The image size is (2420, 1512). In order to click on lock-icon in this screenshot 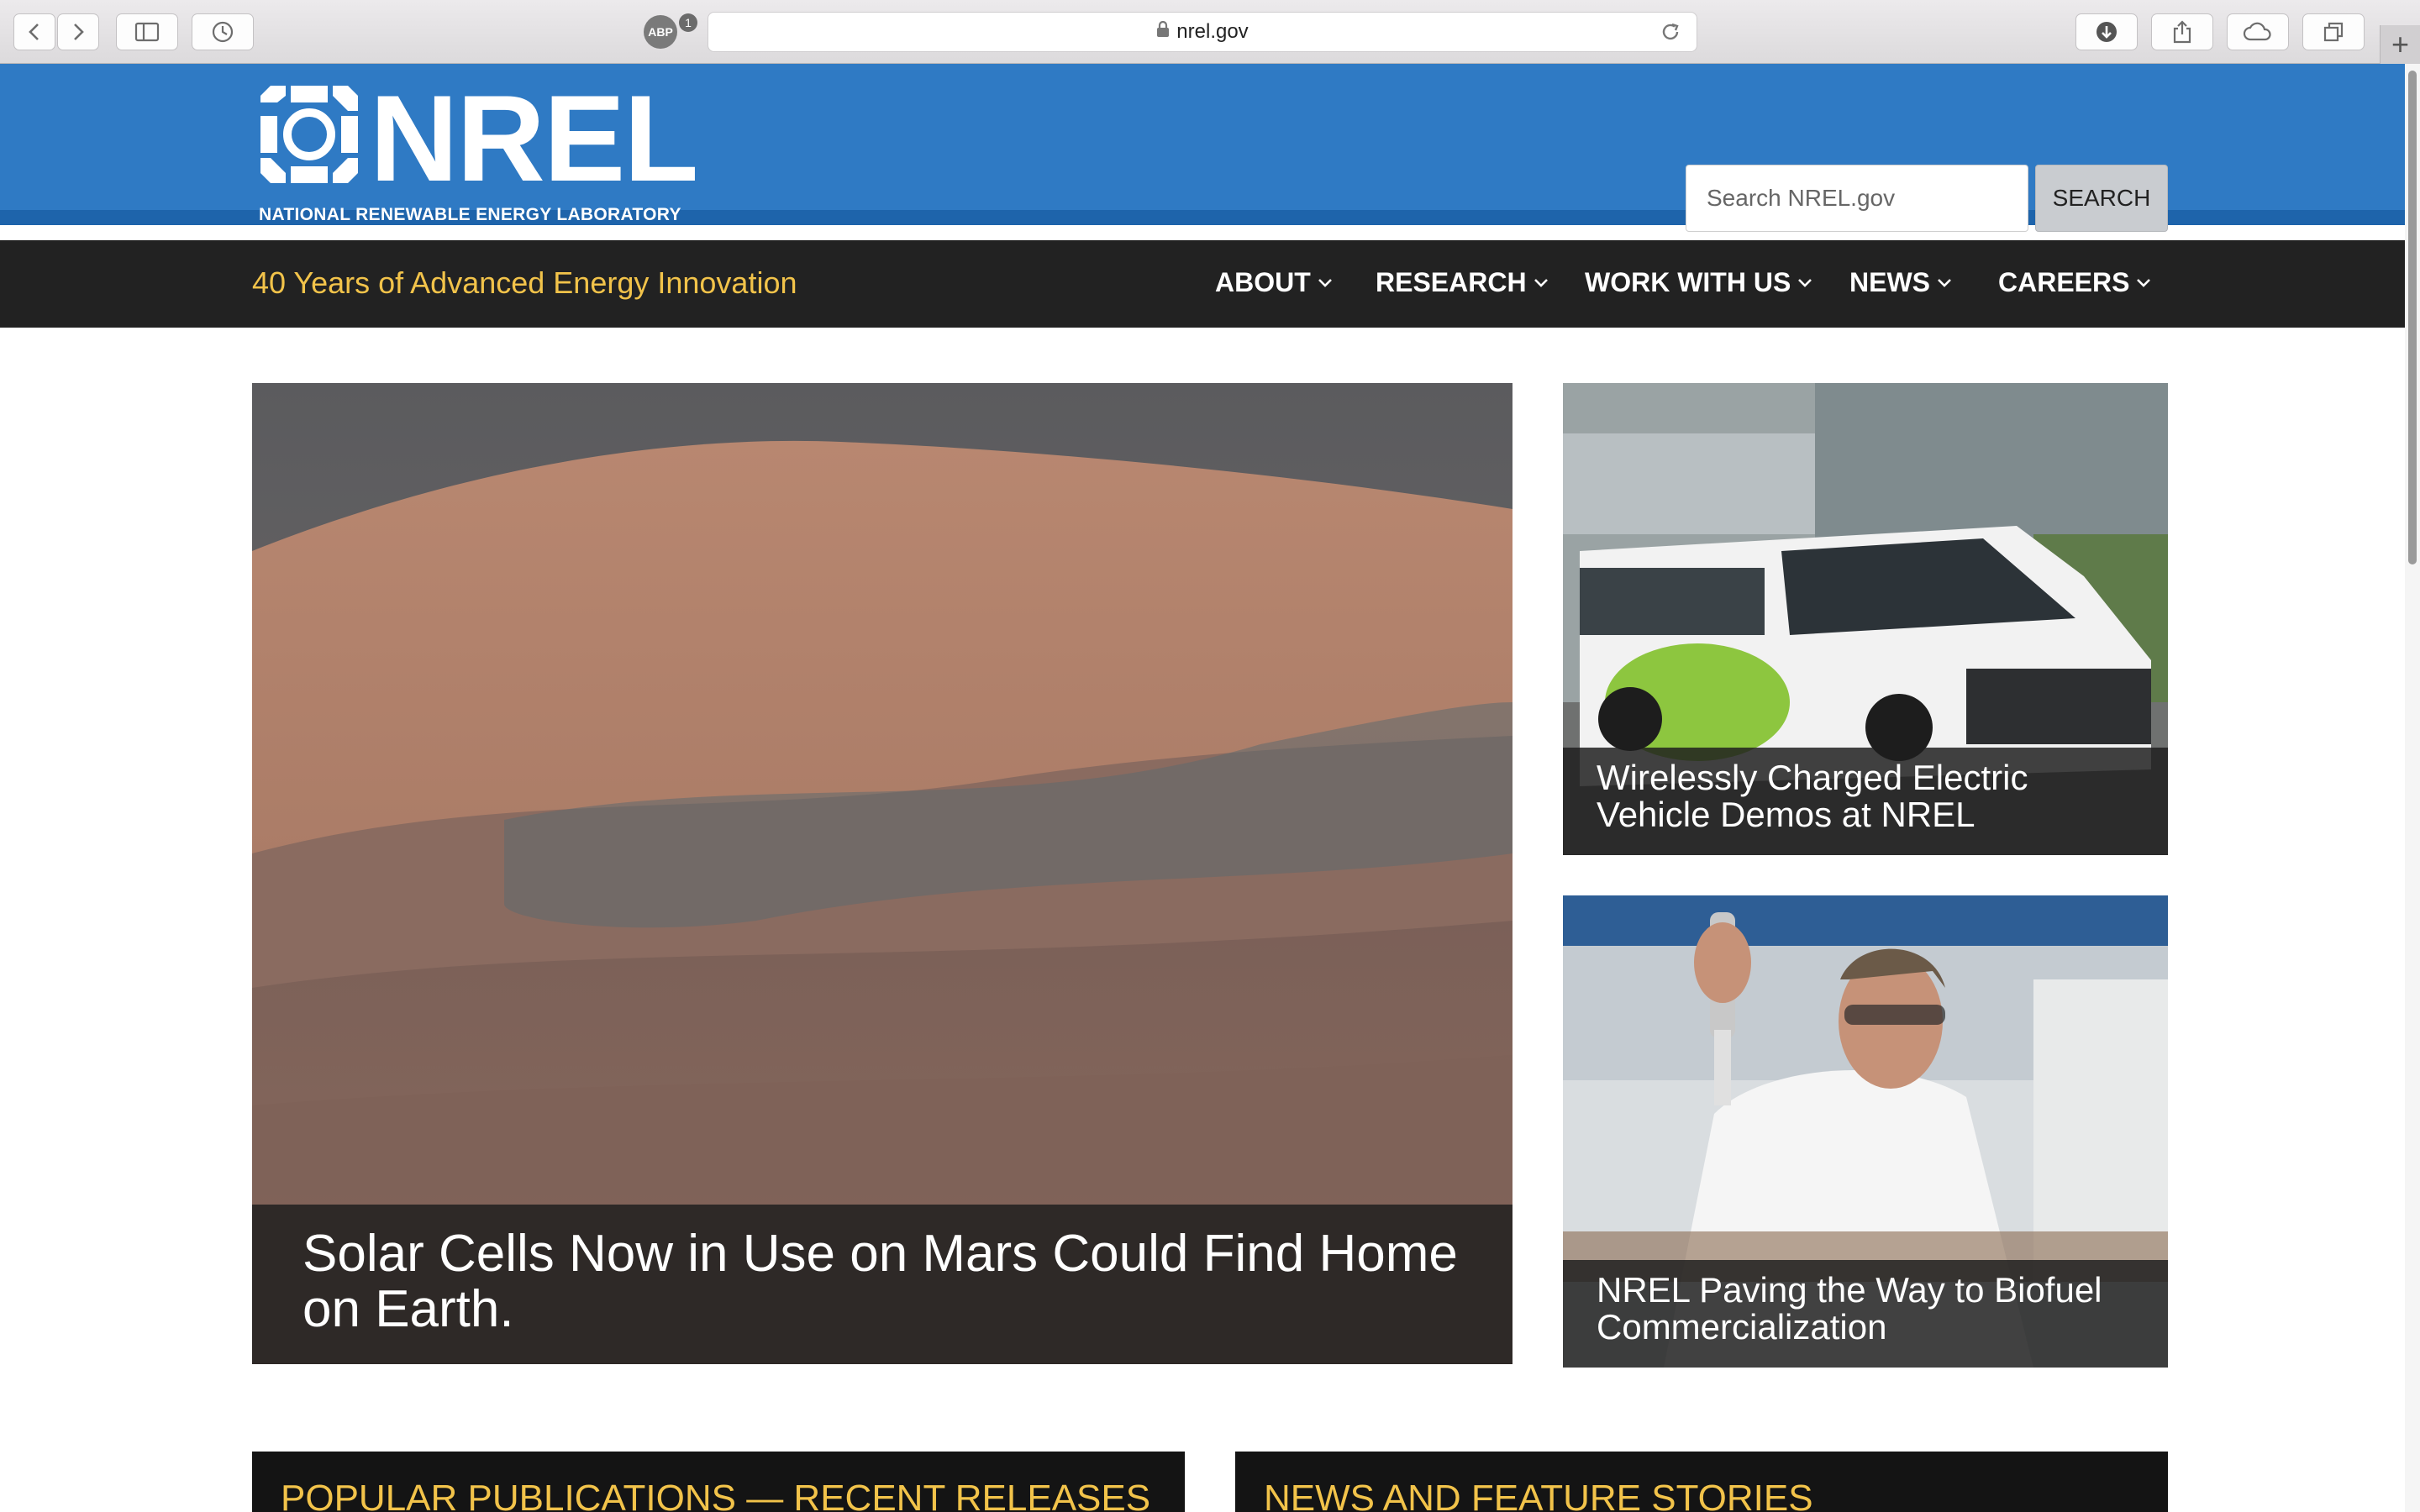, I will do `click(1163, 32)`.